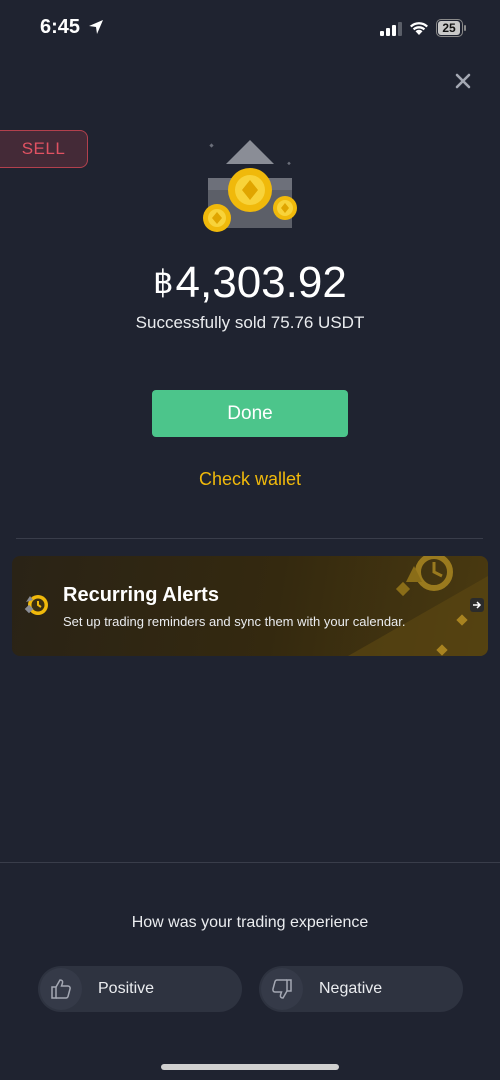  Describe the element at coordinates (418, 606) in the screenshot. I see `banner-decoration-icon` at that location.